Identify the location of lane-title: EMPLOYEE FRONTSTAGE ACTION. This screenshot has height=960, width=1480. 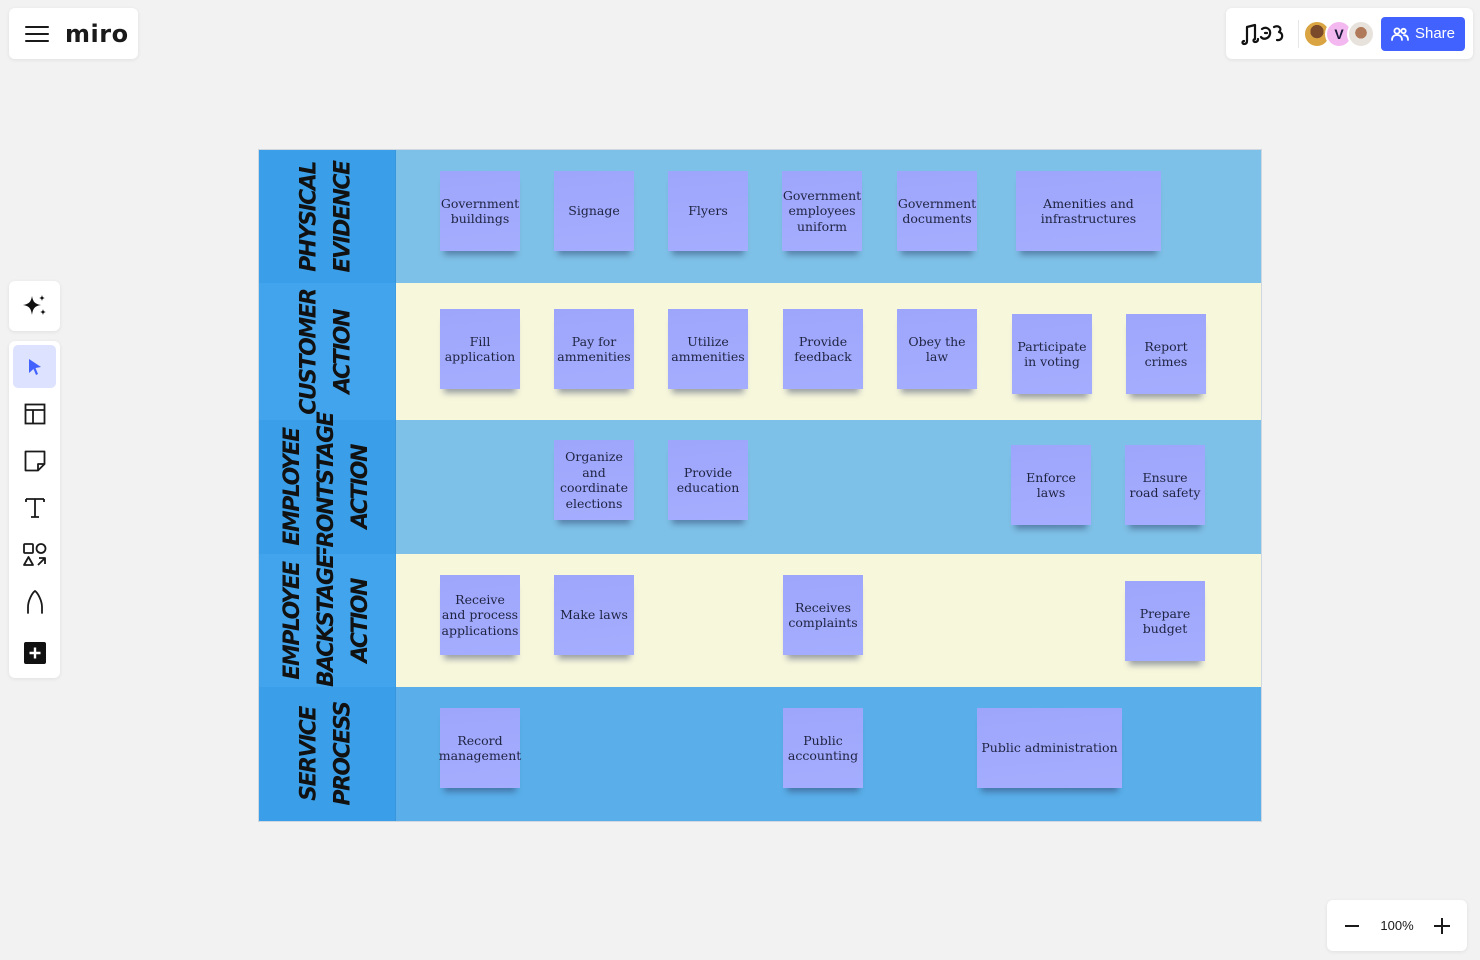
(327, 487).